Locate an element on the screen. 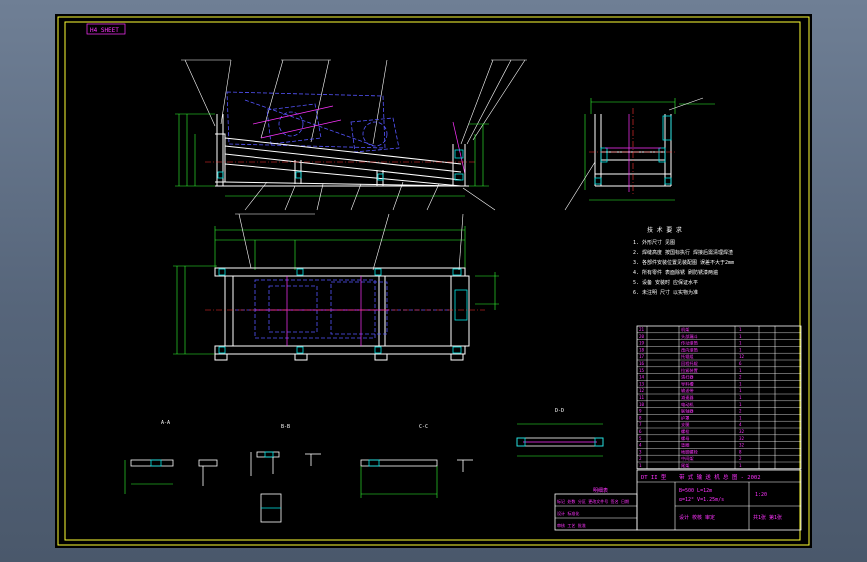 Image resolution: width=867 pixels, height=562 pixels. bom-row: 6 螺栓 32 is located at coordinates (692, 431).